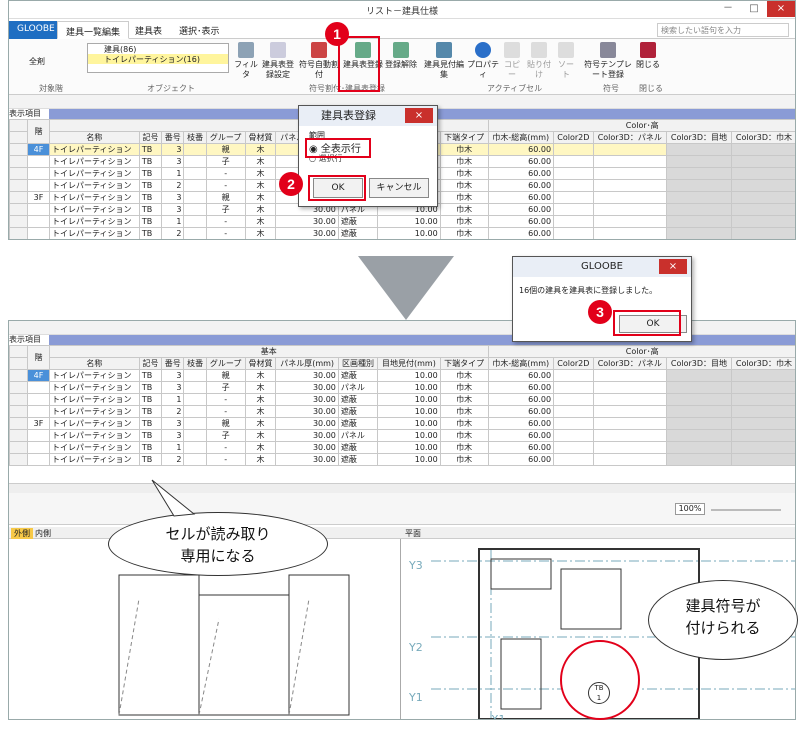 This screenshot has width=812, height=744. I want to click on tree-root: 建具(86), so click(158, 49).